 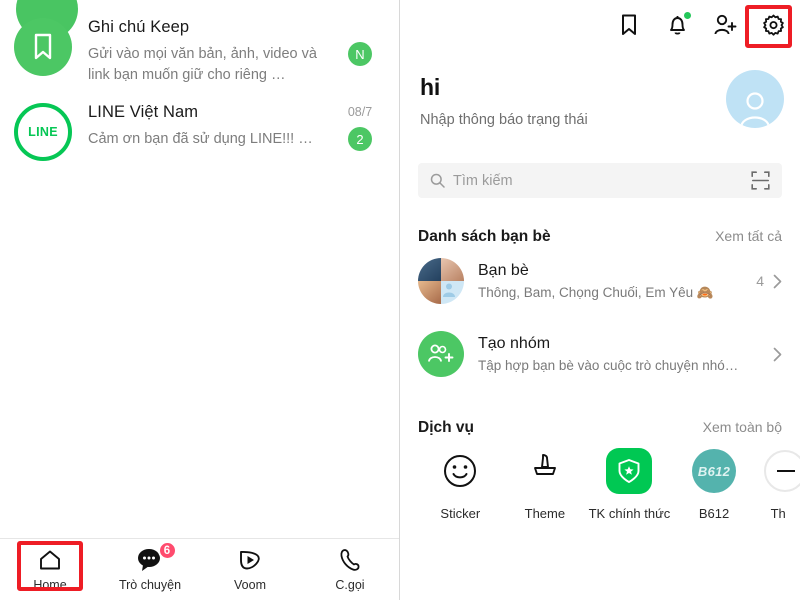 I want to click on chat-title: Ghi chú Keep, so click(x=139, y=27).